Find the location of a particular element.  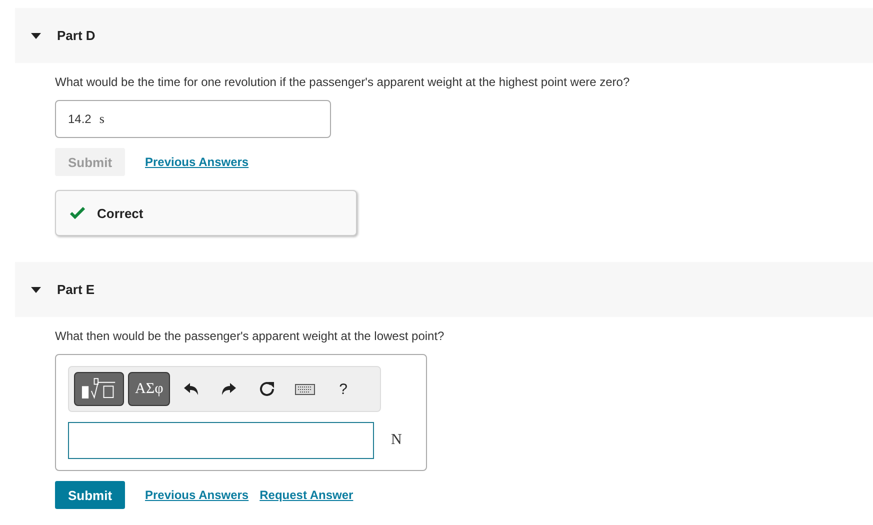

part-title: Part E is located at coordinates (76, 289).